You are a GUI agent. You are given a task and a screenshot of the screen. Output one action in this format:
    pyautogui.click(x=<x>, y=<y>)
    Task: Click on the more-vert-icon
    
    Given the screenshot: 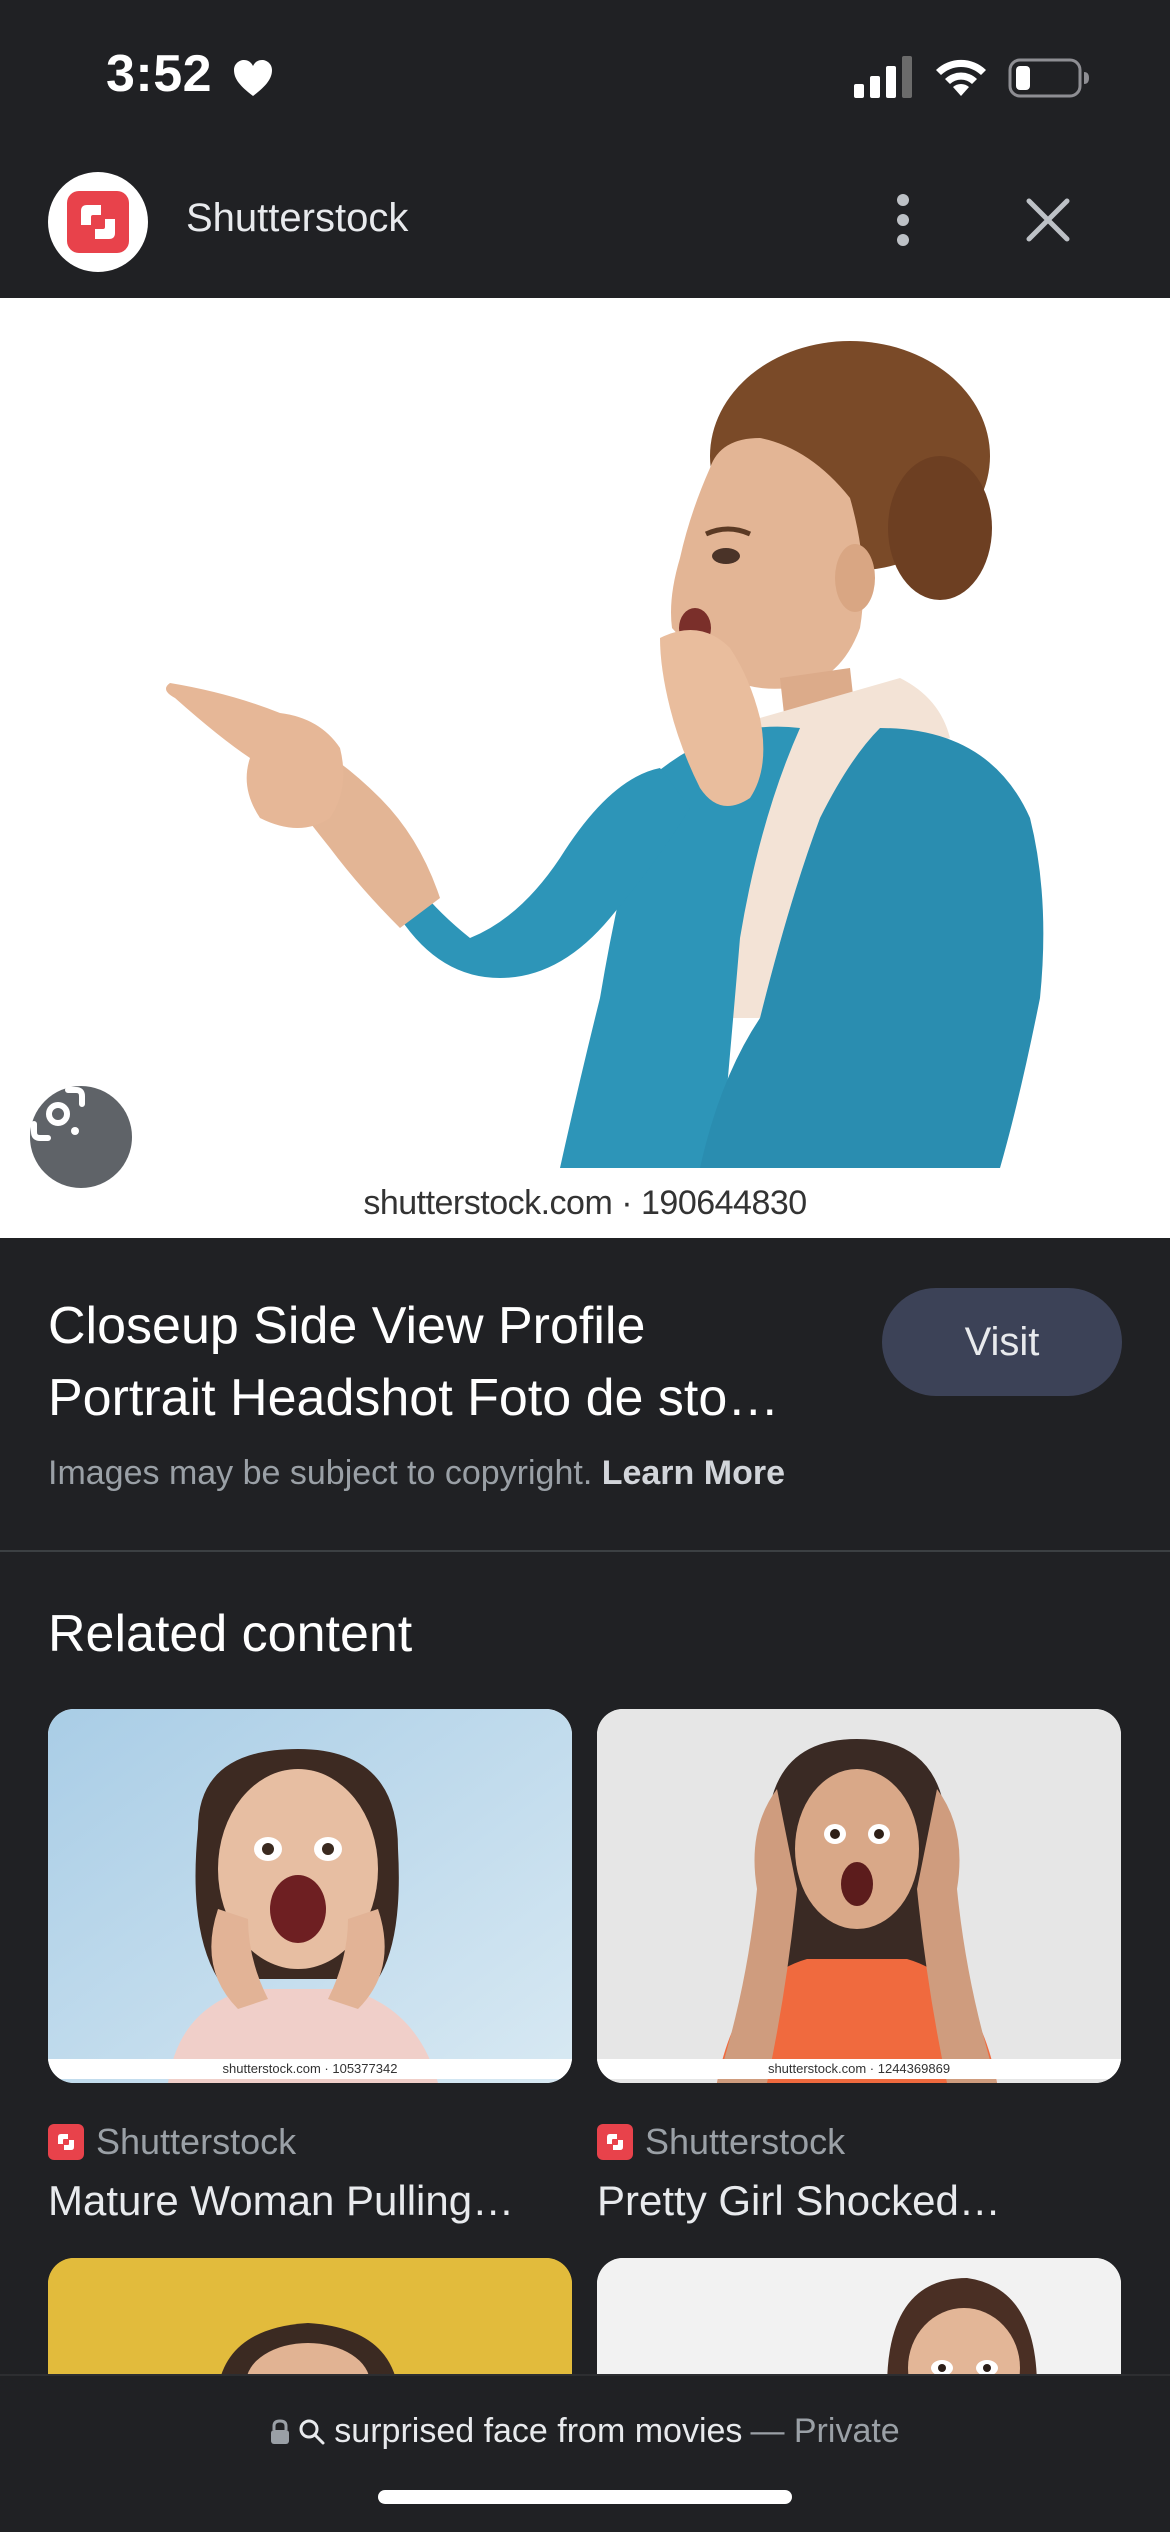 What is the action you would take?
    pyautogui.click(x=903, y=220)
    